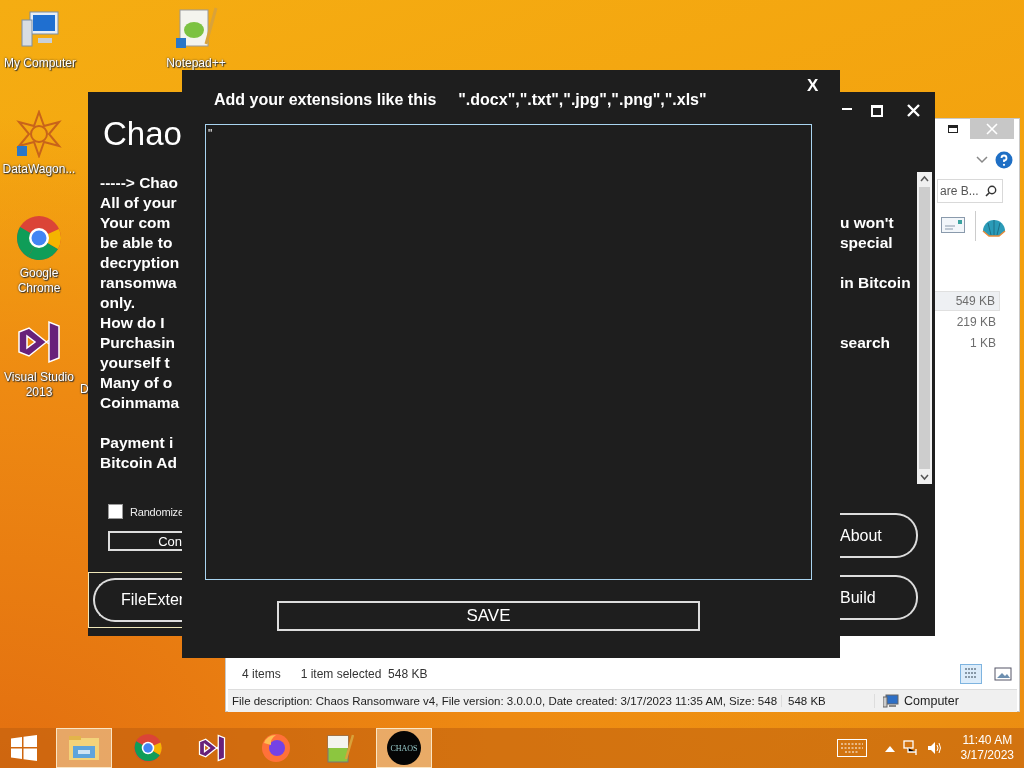 The image size is (1024, 768). I want to click on folder-icon, so click(84, 748).